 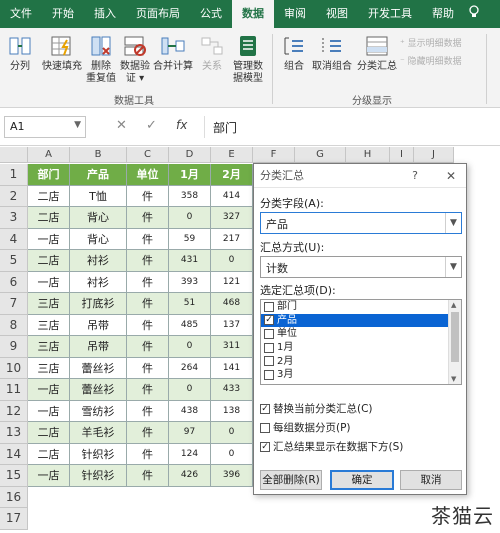 I want to click on table-cell: 蕾丝衫, so click(x=98, y=368).